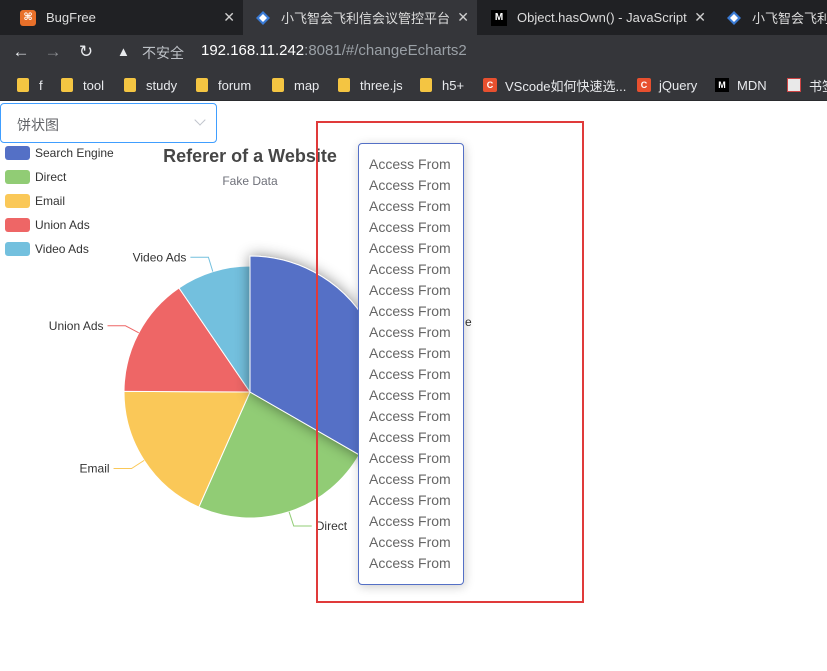  I want to click on label-line-email, so click(129, 464).